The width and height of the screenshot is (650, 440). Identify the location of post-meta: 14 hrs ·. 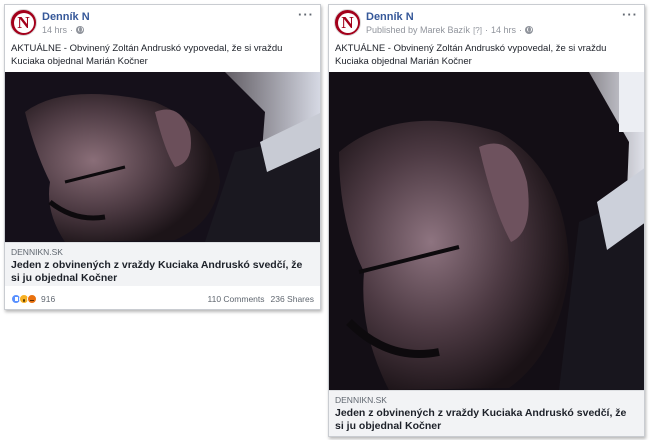
(63, 30).